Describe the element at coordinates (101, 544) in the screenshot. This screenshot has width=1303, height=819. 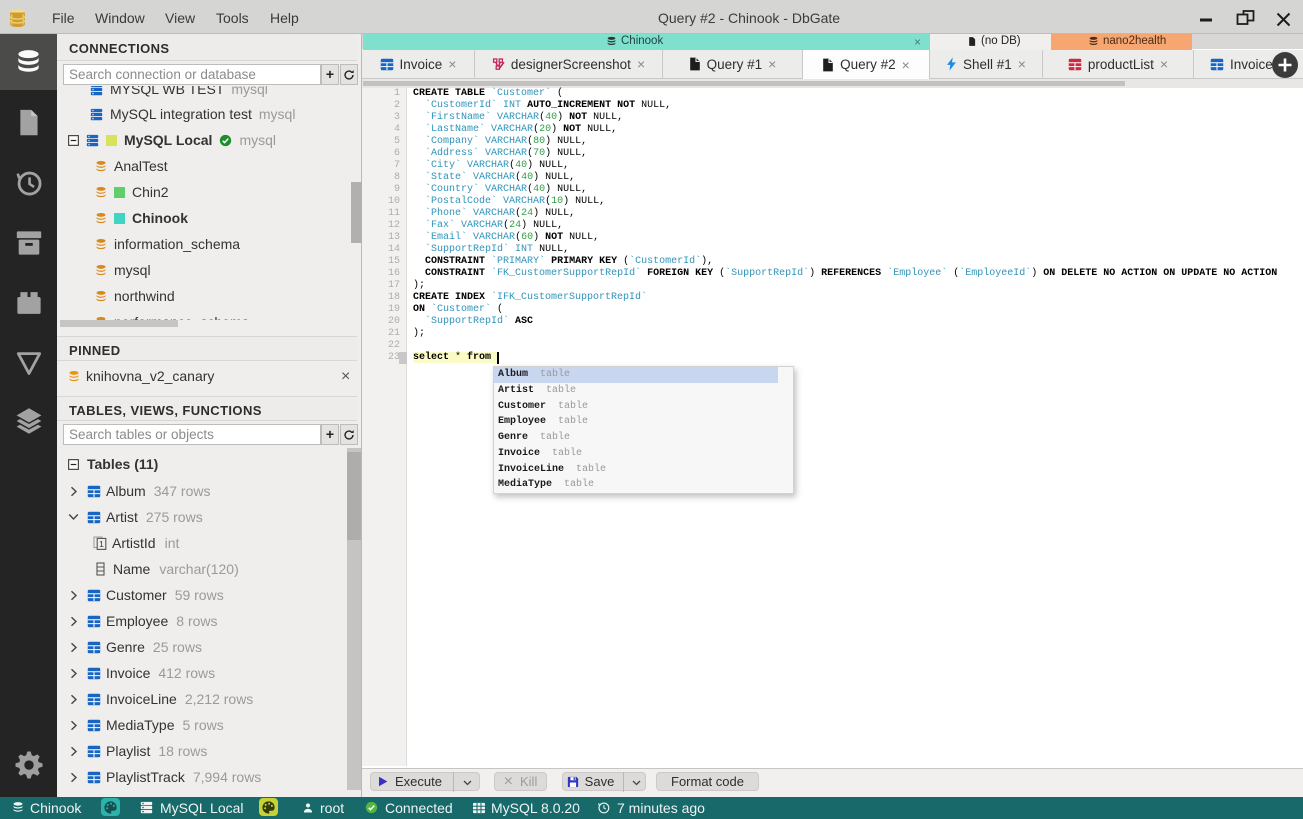
I see `svg-text: 1` at that location.